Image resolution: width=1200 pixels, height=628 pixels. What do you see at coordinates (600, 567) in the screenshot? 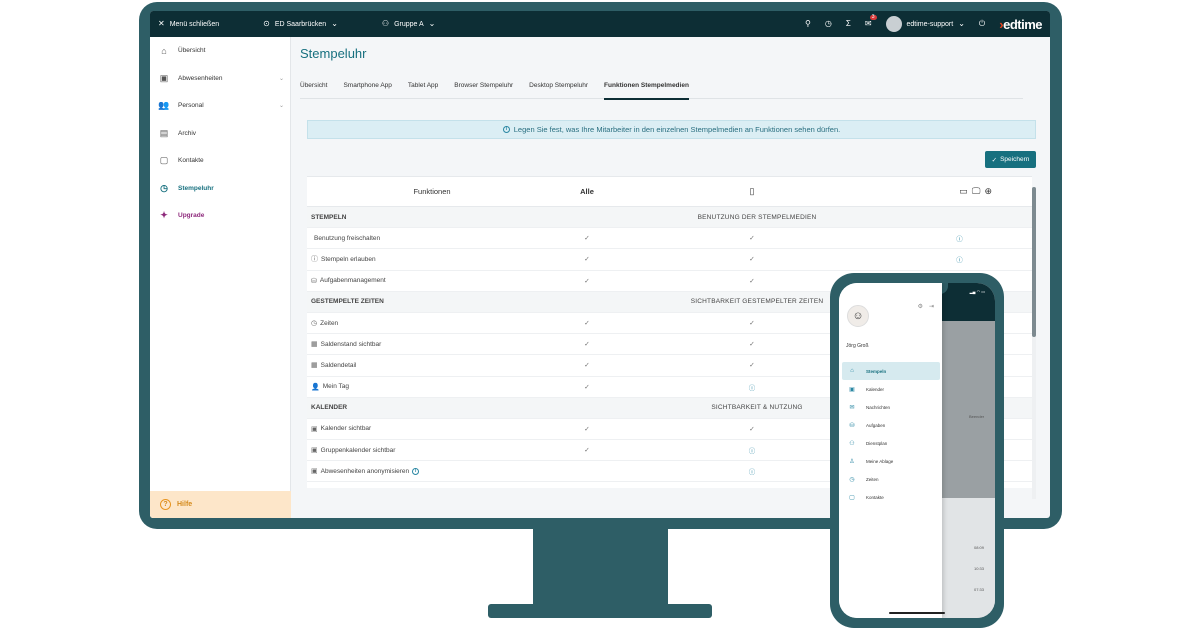
I see `monitor-neck` at bounding box center [600, 567].